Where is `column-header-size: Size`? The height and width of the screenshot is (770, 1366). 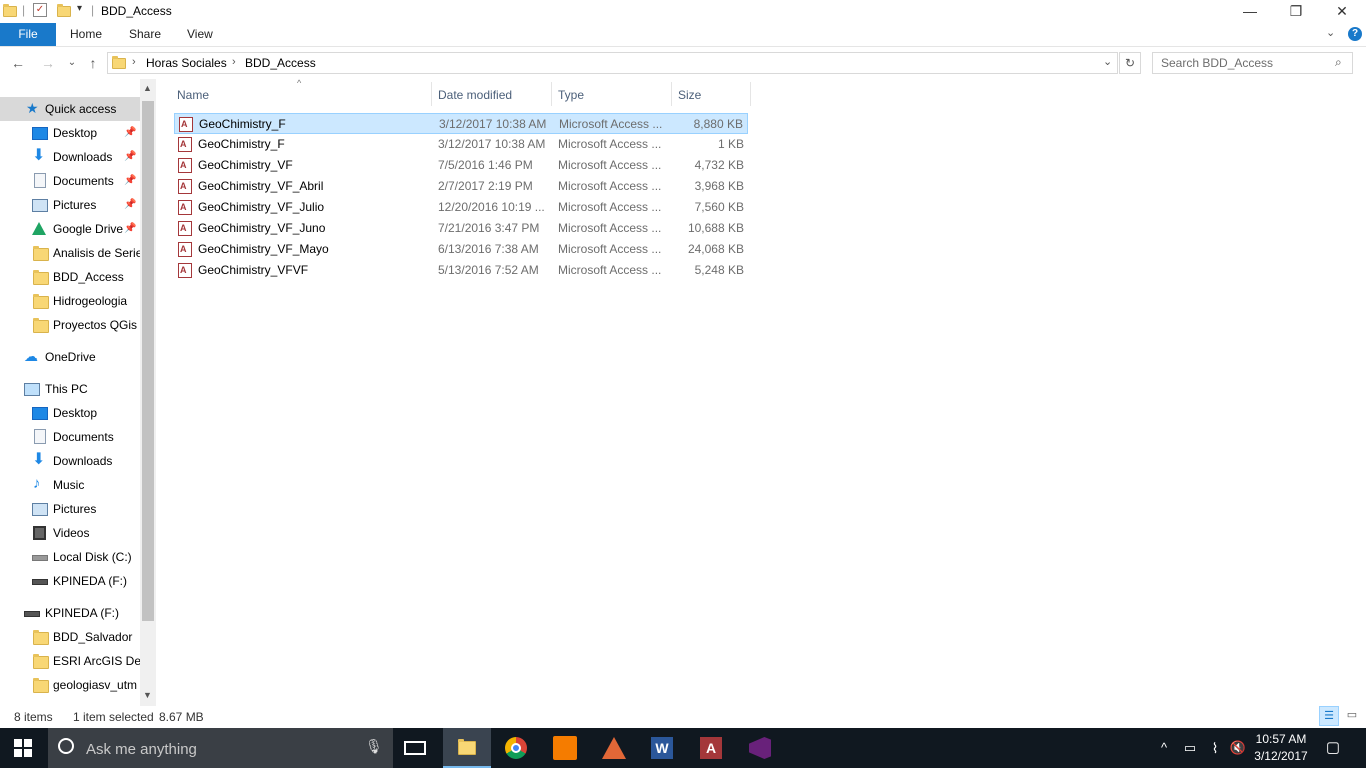 column-header-size: Size is located at coordinates (689, 96).